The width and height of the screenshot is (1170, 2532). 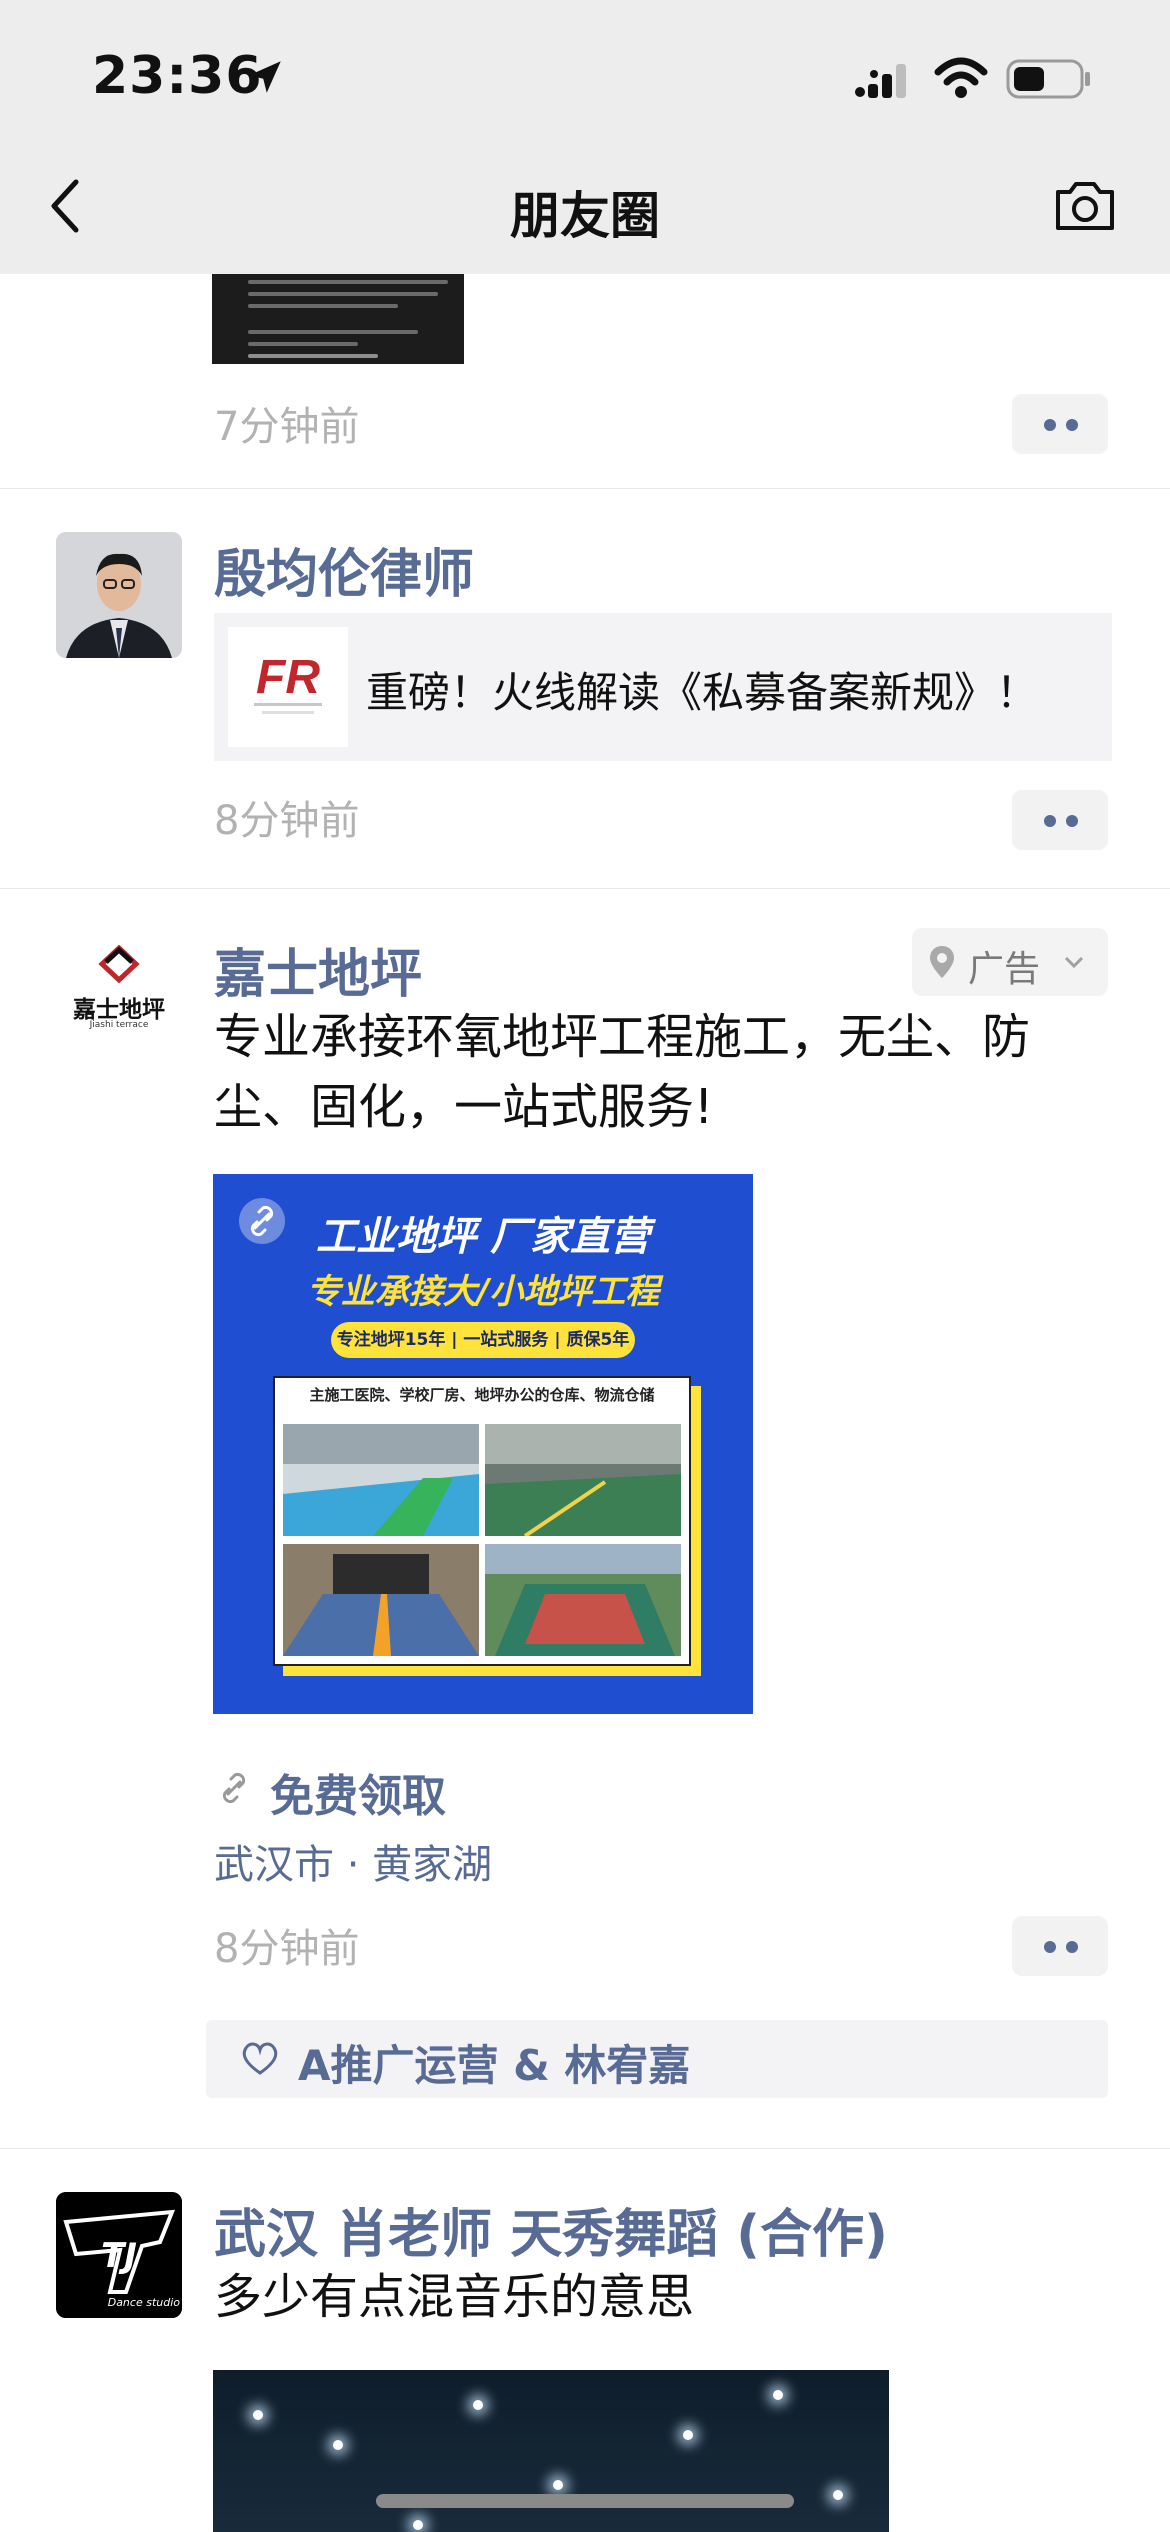 What do you see at coordinates (583, 1600) in the screenshot?
I see `floor-photo-court` at bounding box center [583, 1600].